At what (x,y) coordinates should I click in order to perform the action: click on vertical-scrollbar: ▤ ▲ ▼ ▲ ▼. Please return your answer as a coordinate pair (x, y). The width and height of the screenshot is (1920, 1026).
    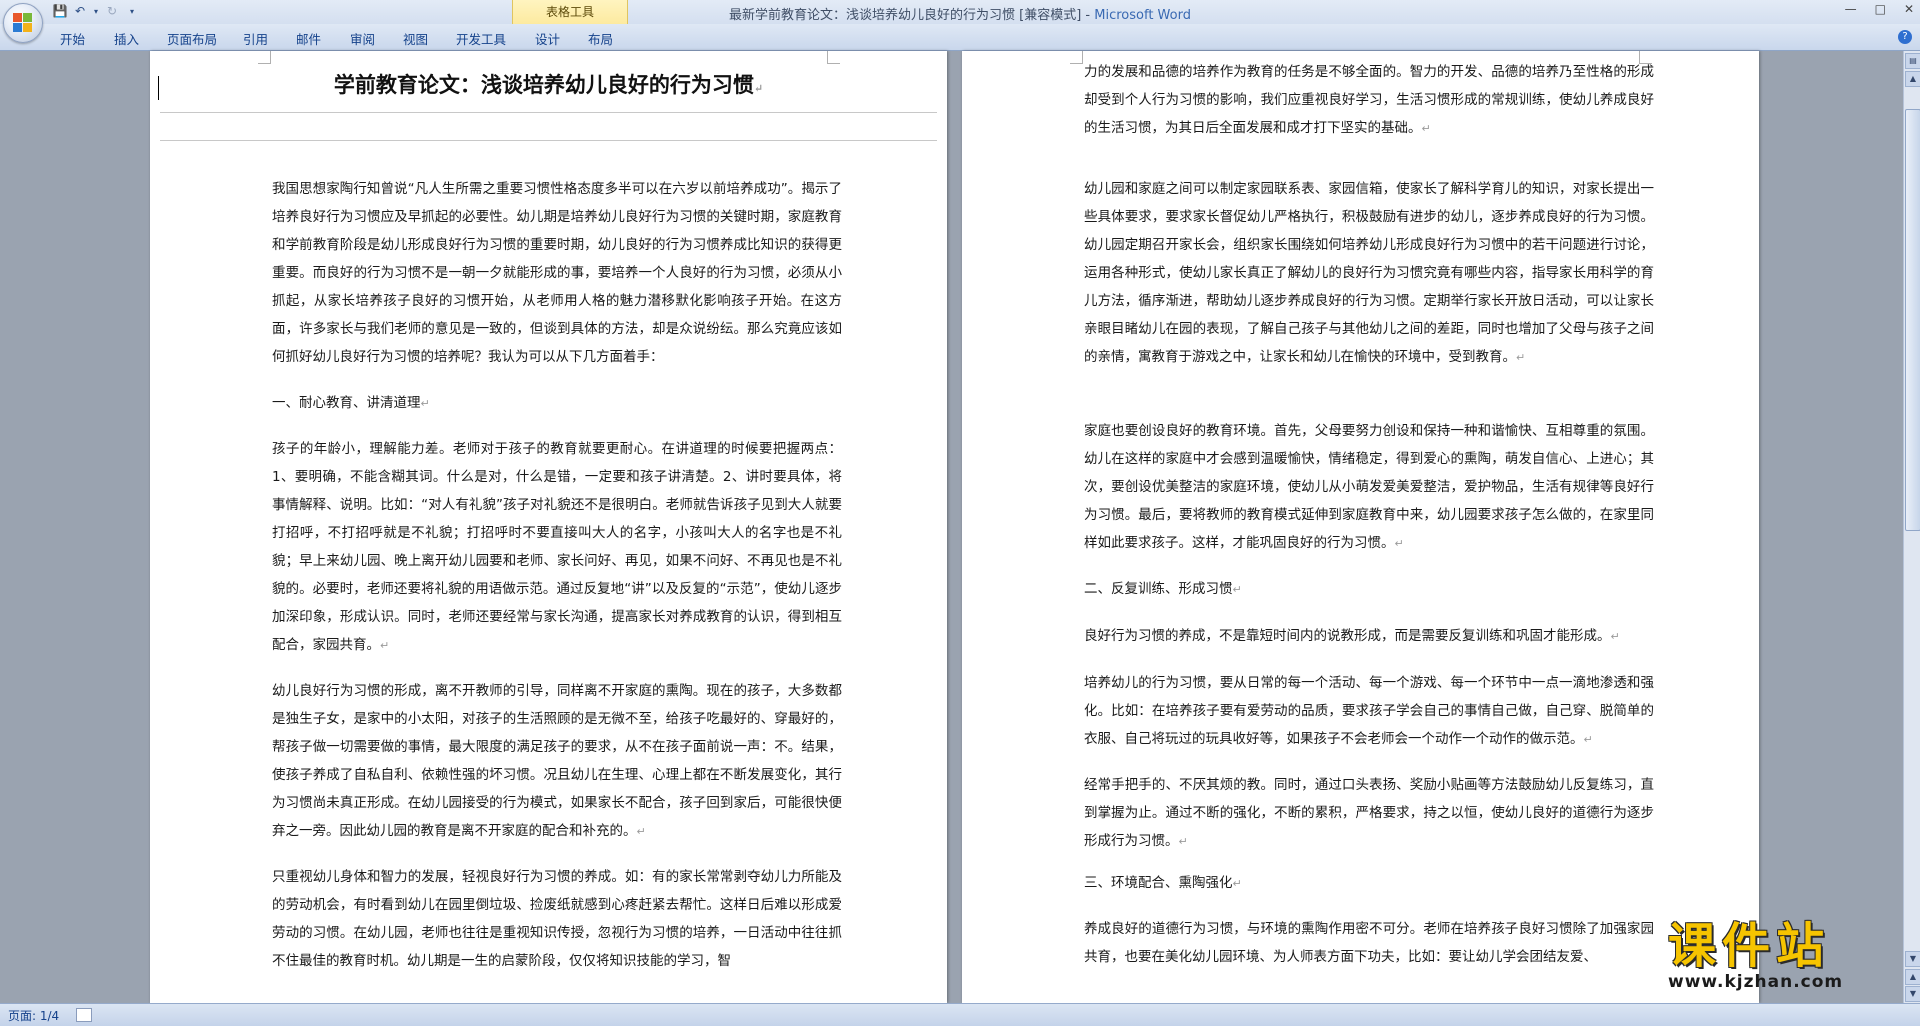
    Looking at the image, I should click on (1911, 527).